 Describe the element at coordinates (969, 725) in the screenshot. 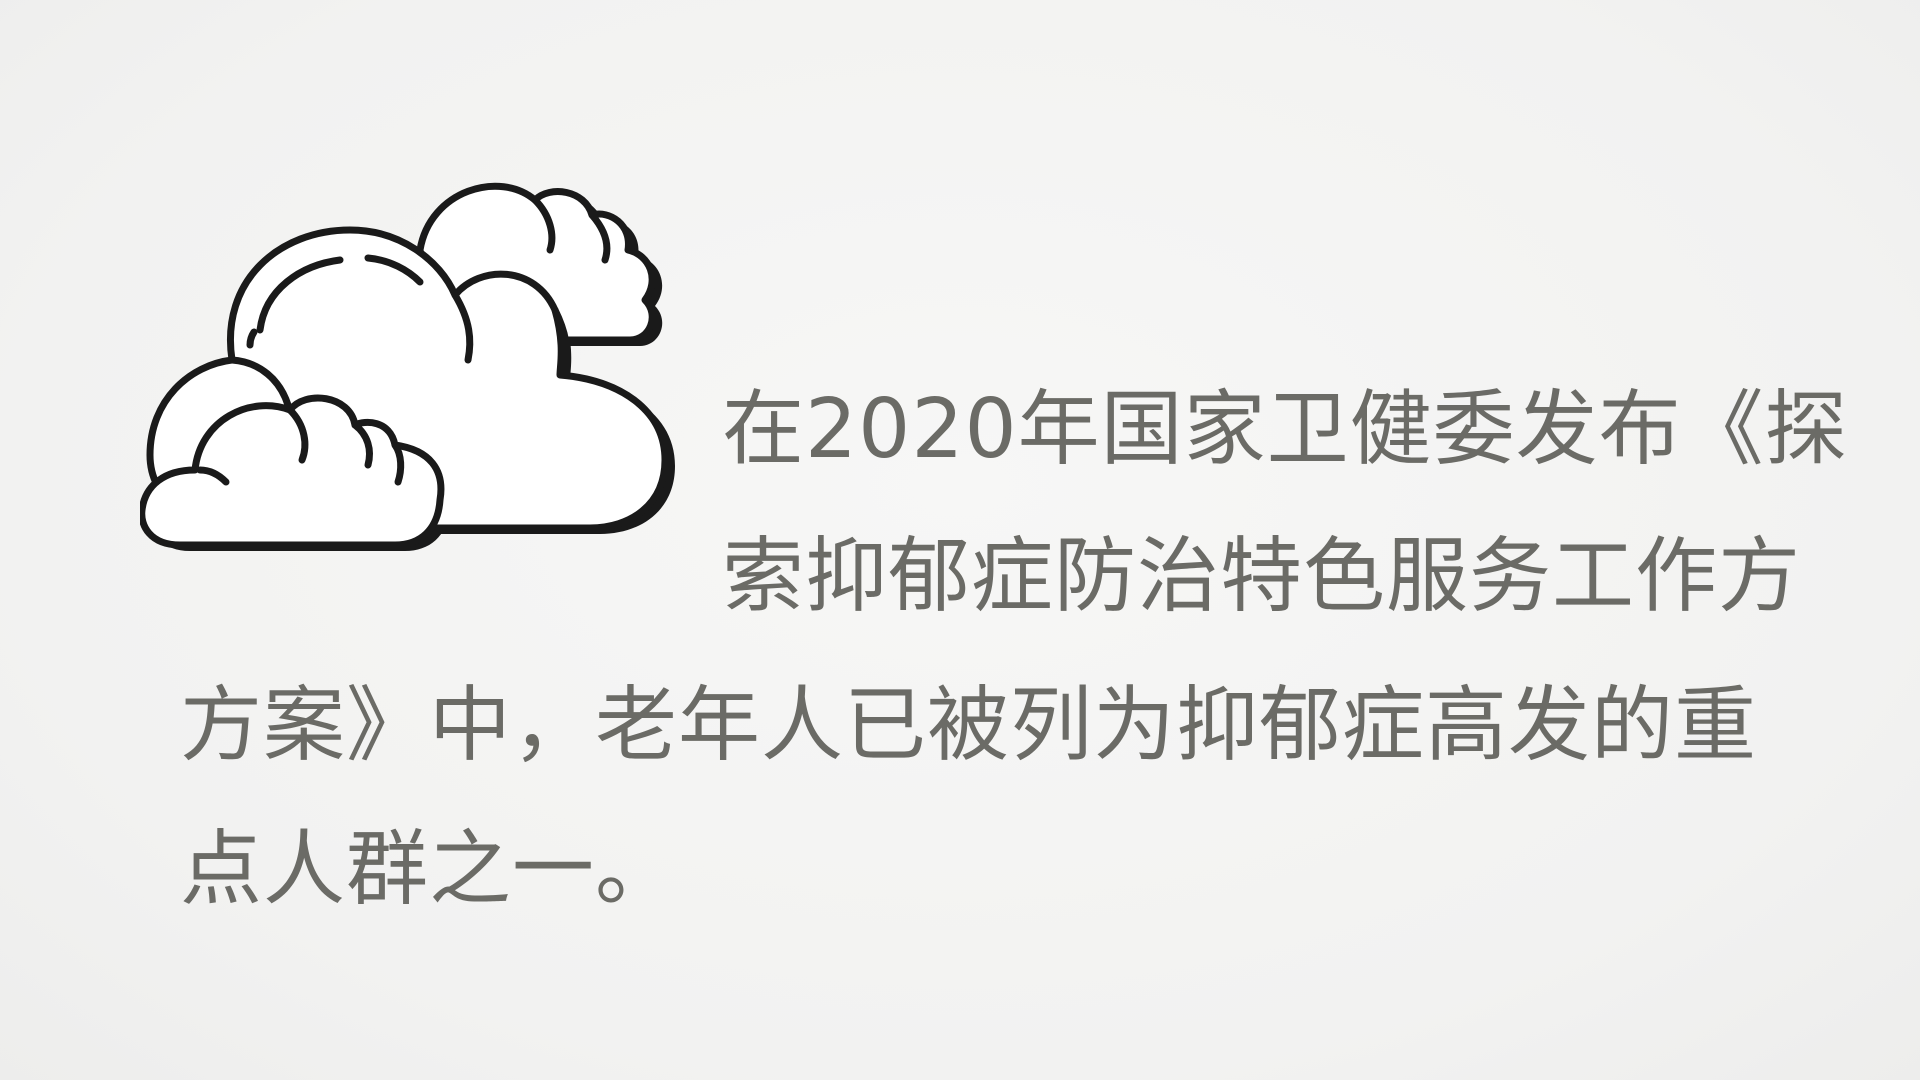

I see `paragraph-line: 方案》中，老年人已被列为抑郁症高发的重` at that location.